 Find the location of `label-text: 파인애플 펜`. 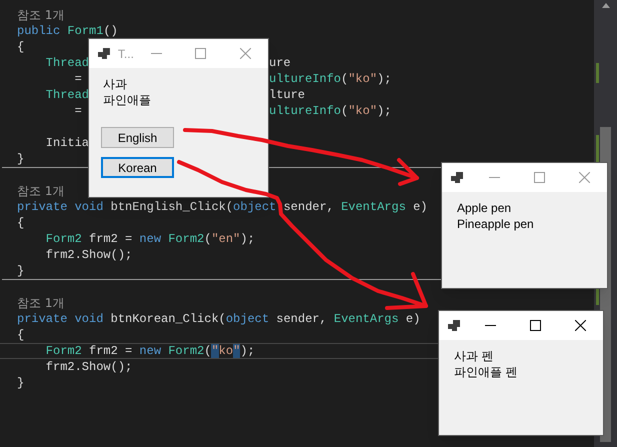

label-text: 파인애플 펜 is located at coordinates (486, 372).